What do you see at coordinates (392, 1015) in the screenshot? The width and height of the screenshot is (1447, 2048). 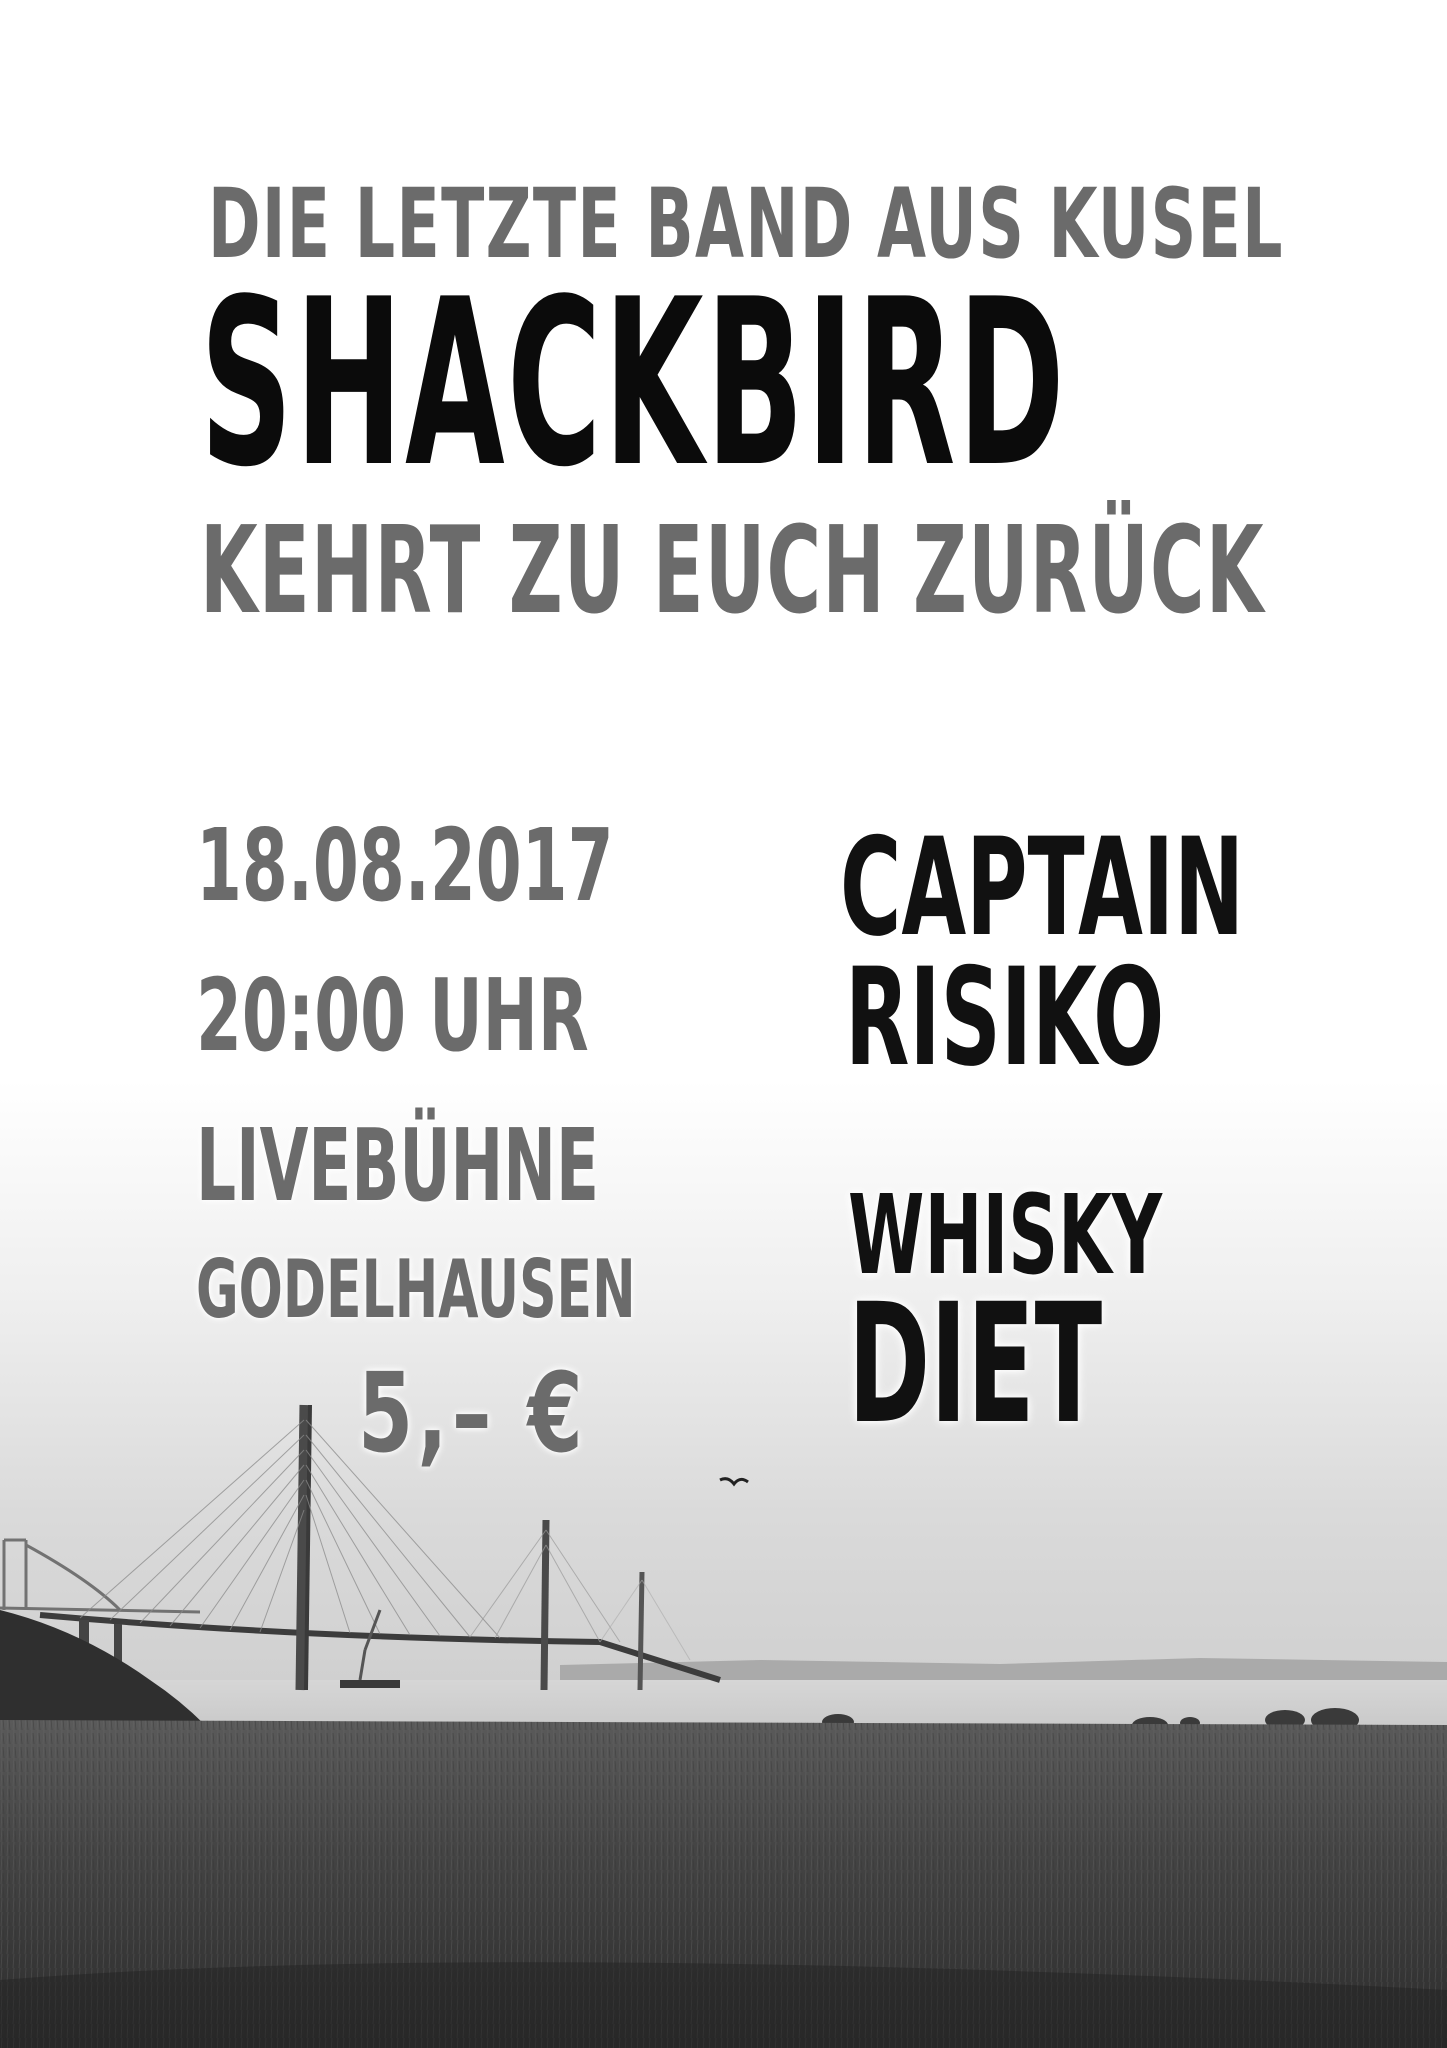 I see `event-time: 20:00 UHR` at bounding box center [392, 1015].